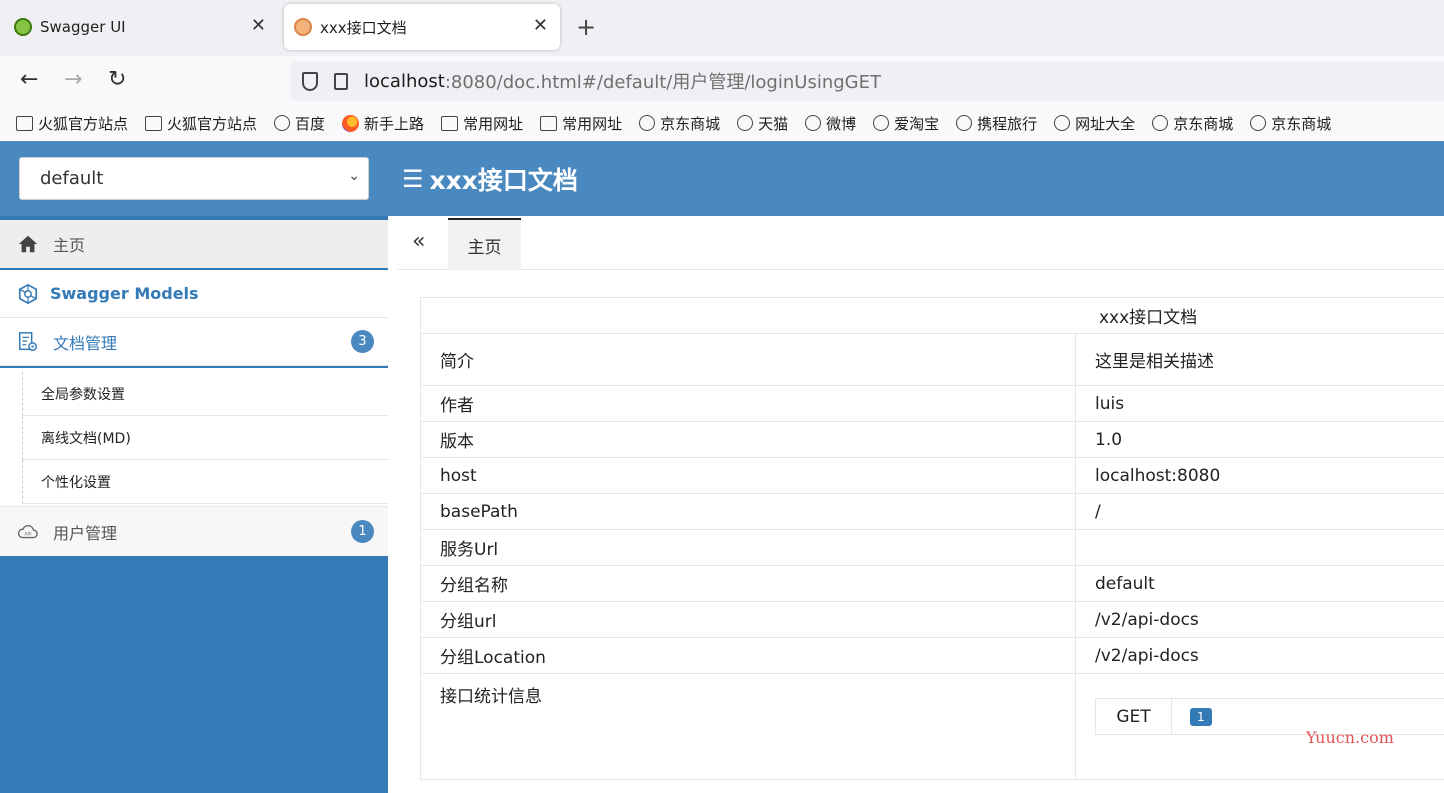  What do you see at coordinates (1350, 737) in the screenshot?
I see `watermark: Yuucn.com` at bounding box center [1350, 737].